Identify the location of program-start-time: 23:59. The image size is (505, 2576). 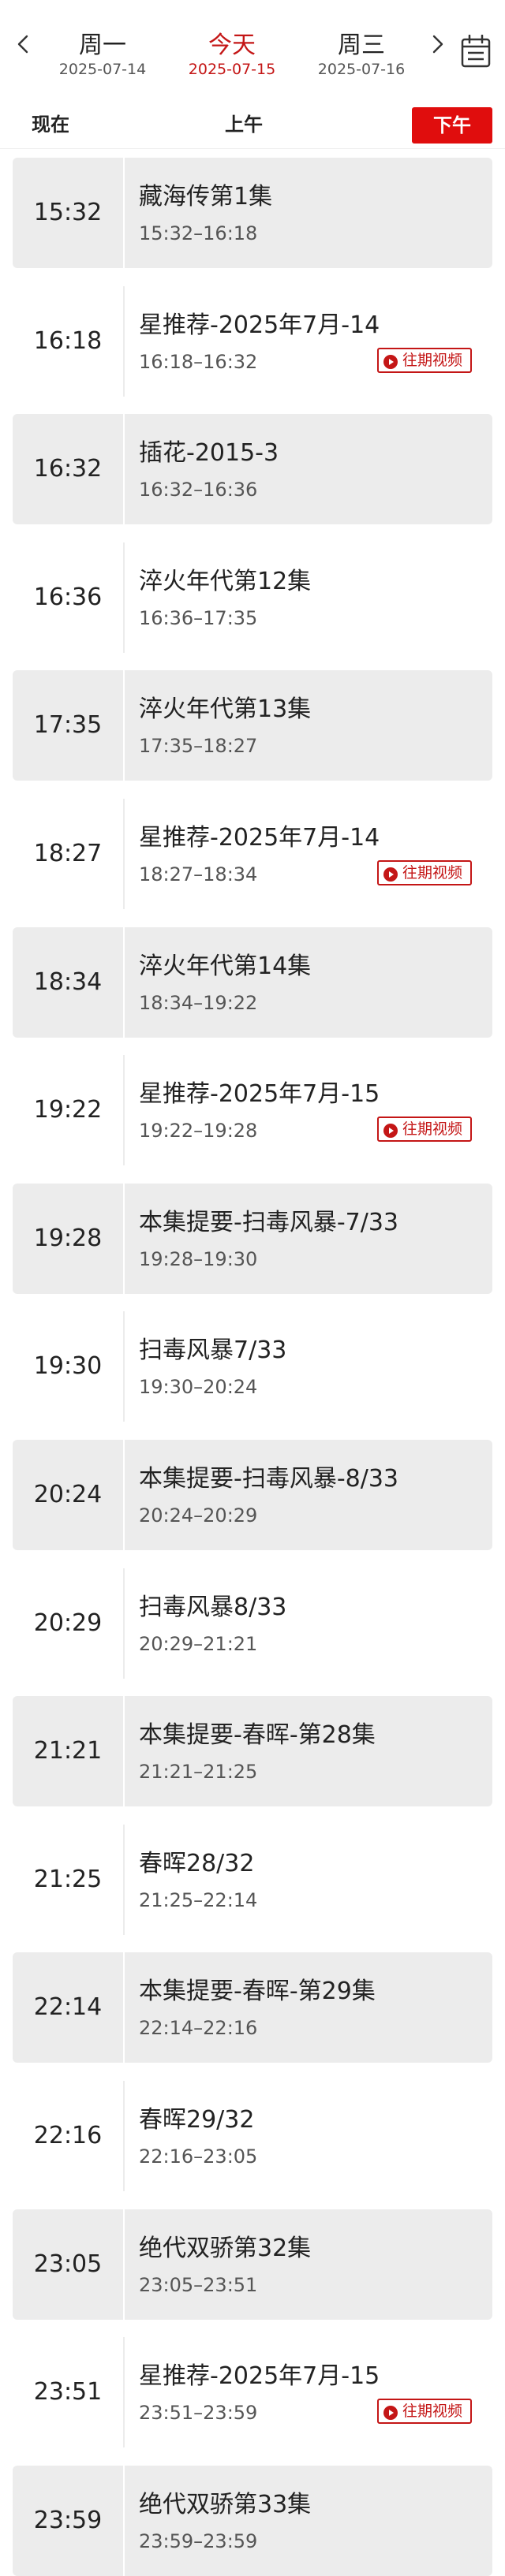
(68, 2520).